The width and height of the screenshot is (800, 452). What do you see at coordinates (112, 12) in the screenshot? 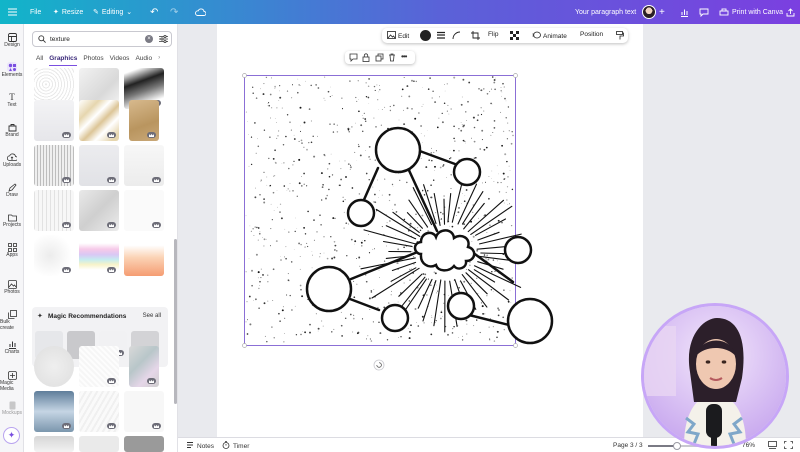
I see `editing-mode-button: ✎ Editing ⌄` at bounding box center [112, 12].